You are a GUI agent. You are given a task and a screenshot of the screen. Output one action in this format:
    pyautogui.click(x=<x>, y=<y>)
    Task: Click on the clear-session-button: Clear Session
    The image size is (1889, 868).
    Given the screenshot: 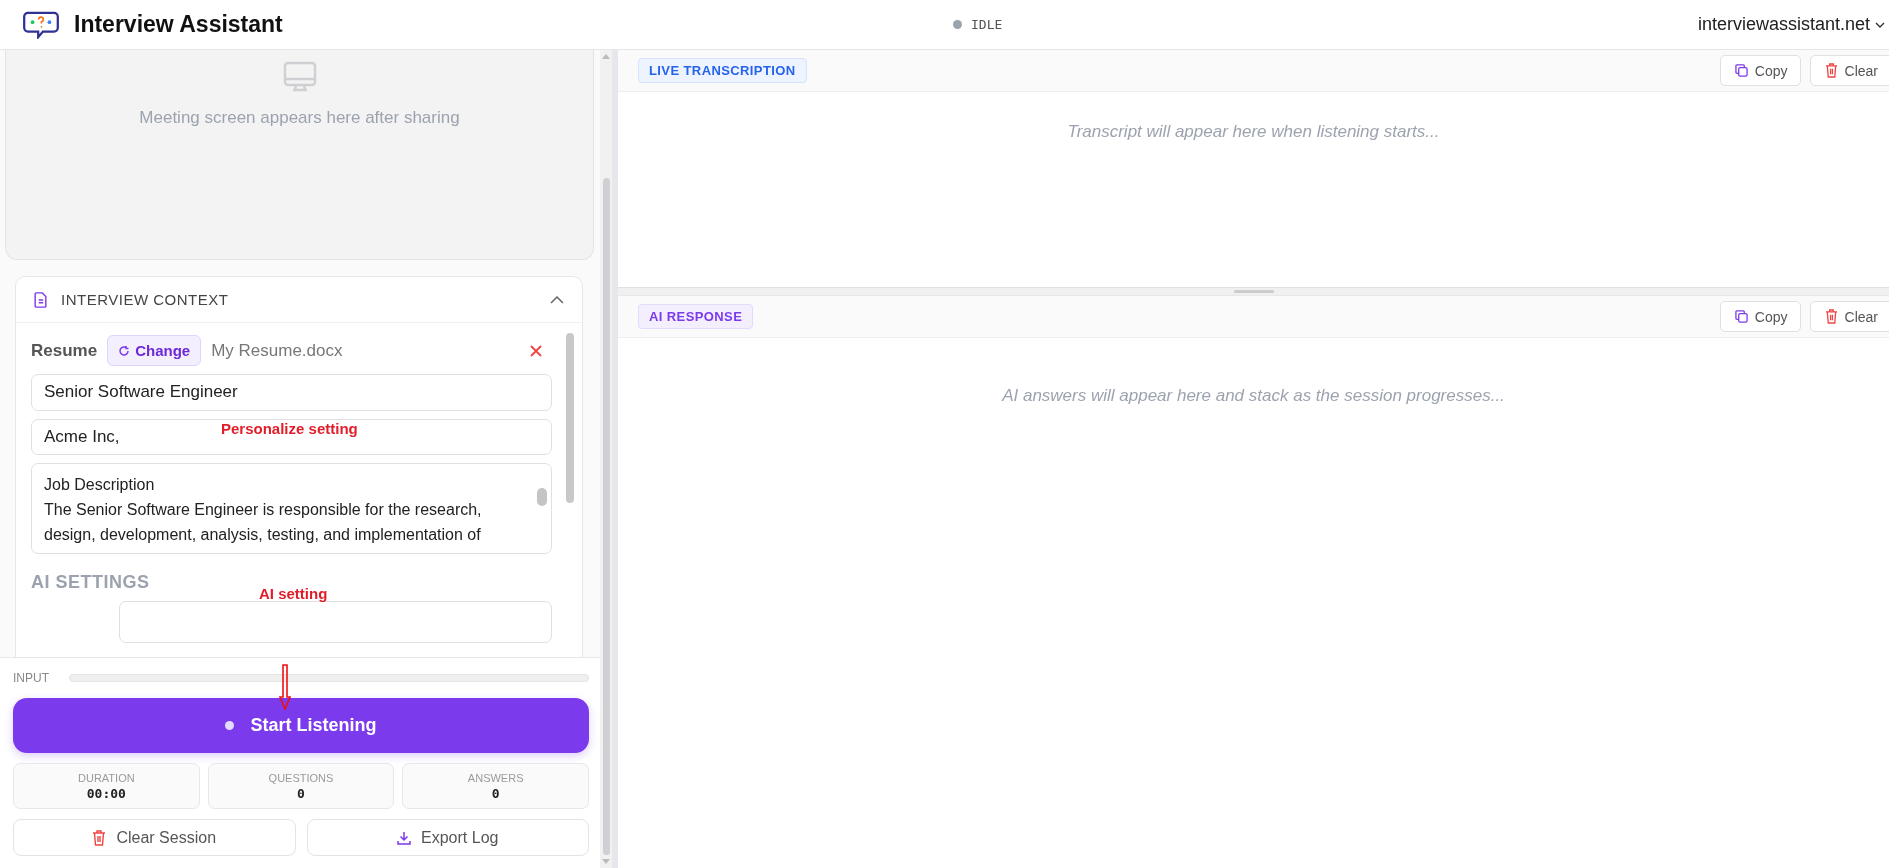 What is the action you would take?
    pyautogui.click(x=154, y=837)
    